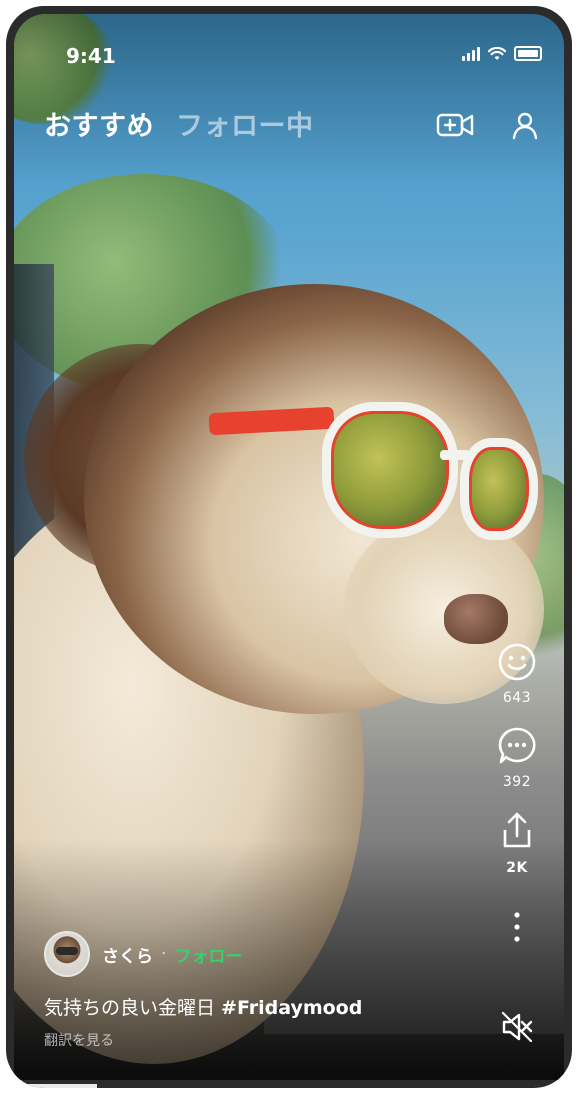  What do you see at coordinates (127, 954) in the screenshot?
I see `author-name: さくら` at bounding box center [127, 954].